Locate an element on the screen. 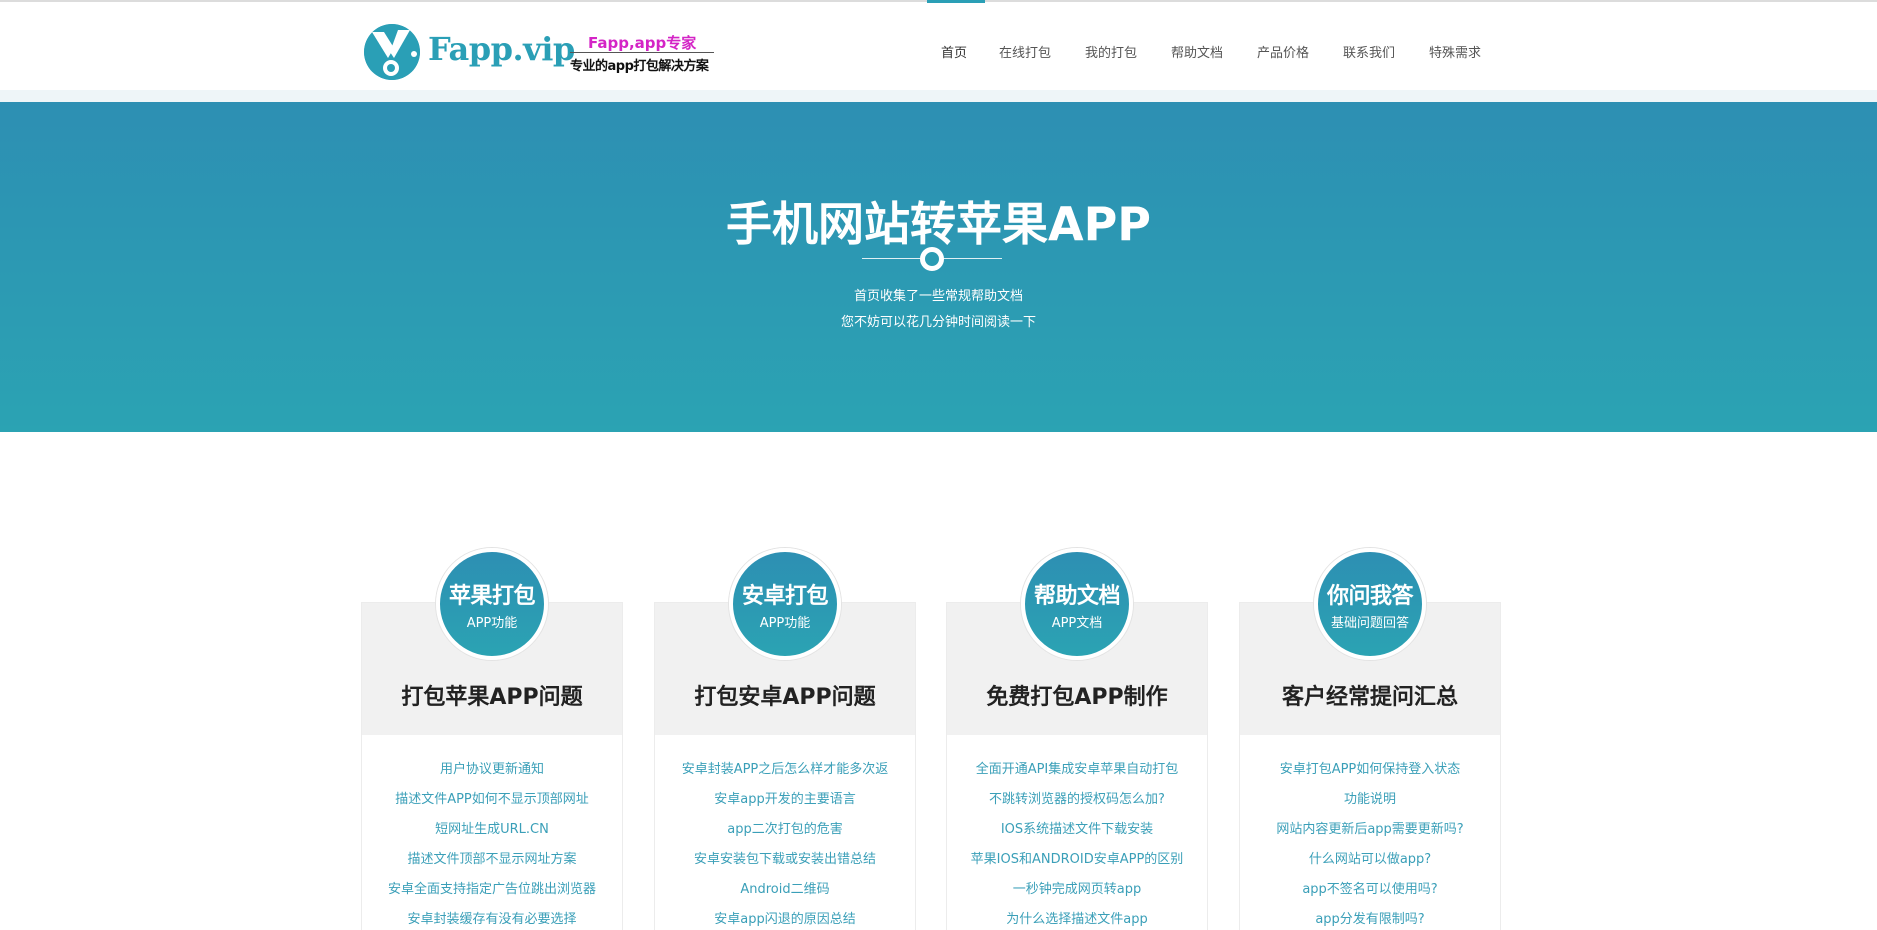 Image resolution: width=1877 pixels, height=930 pixels. card-link: 用户协议更新通知 is located at coordinates (492, 770).